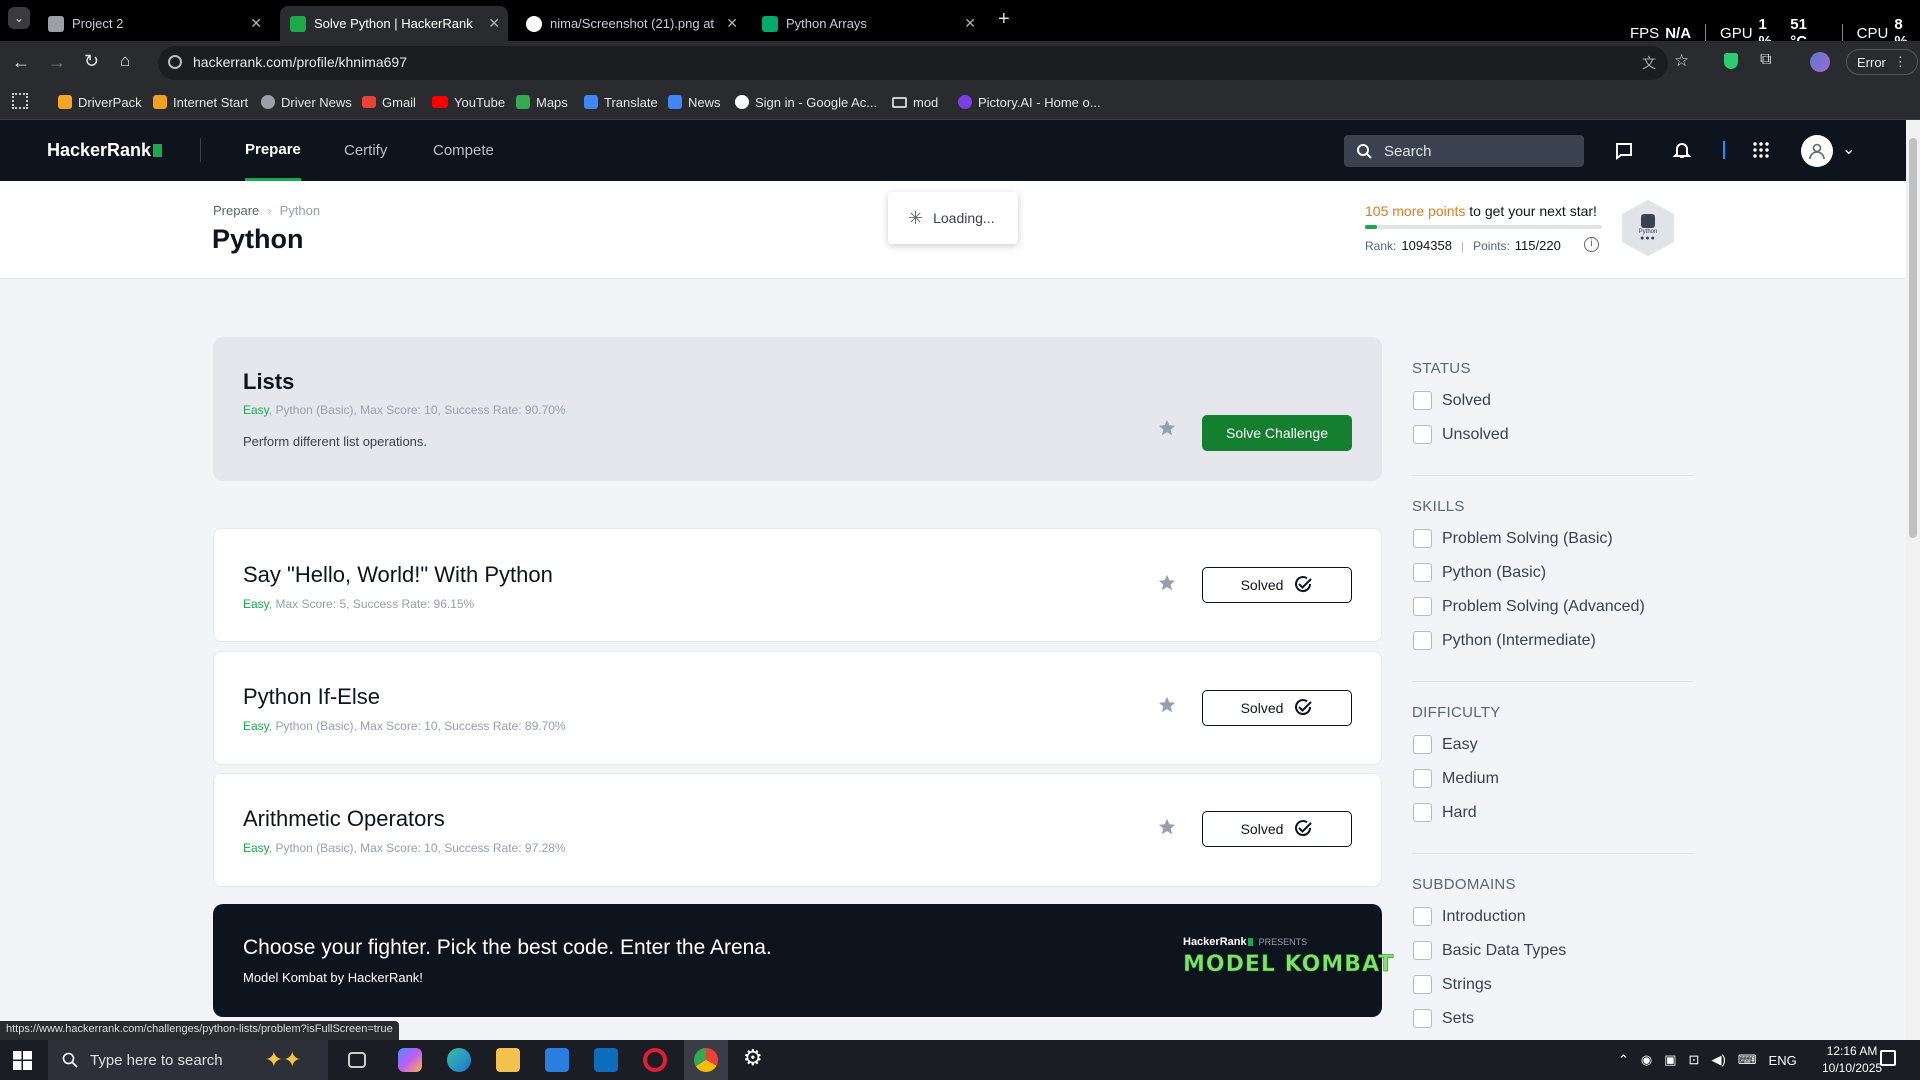 This screenshot has width=1920, height=1080. What do you see at coordinates (1529, 606) in the screenshot?
I see `filter-problem-solving-advanced: Problem Solving (Advanced)` at bounding box center [1529, 606].